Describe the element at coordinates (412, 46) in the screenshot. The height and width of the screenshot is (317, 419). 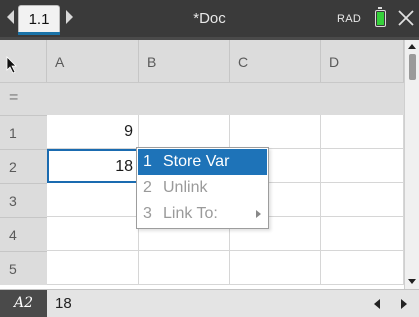
I see `scroll-up-icon` at that location.